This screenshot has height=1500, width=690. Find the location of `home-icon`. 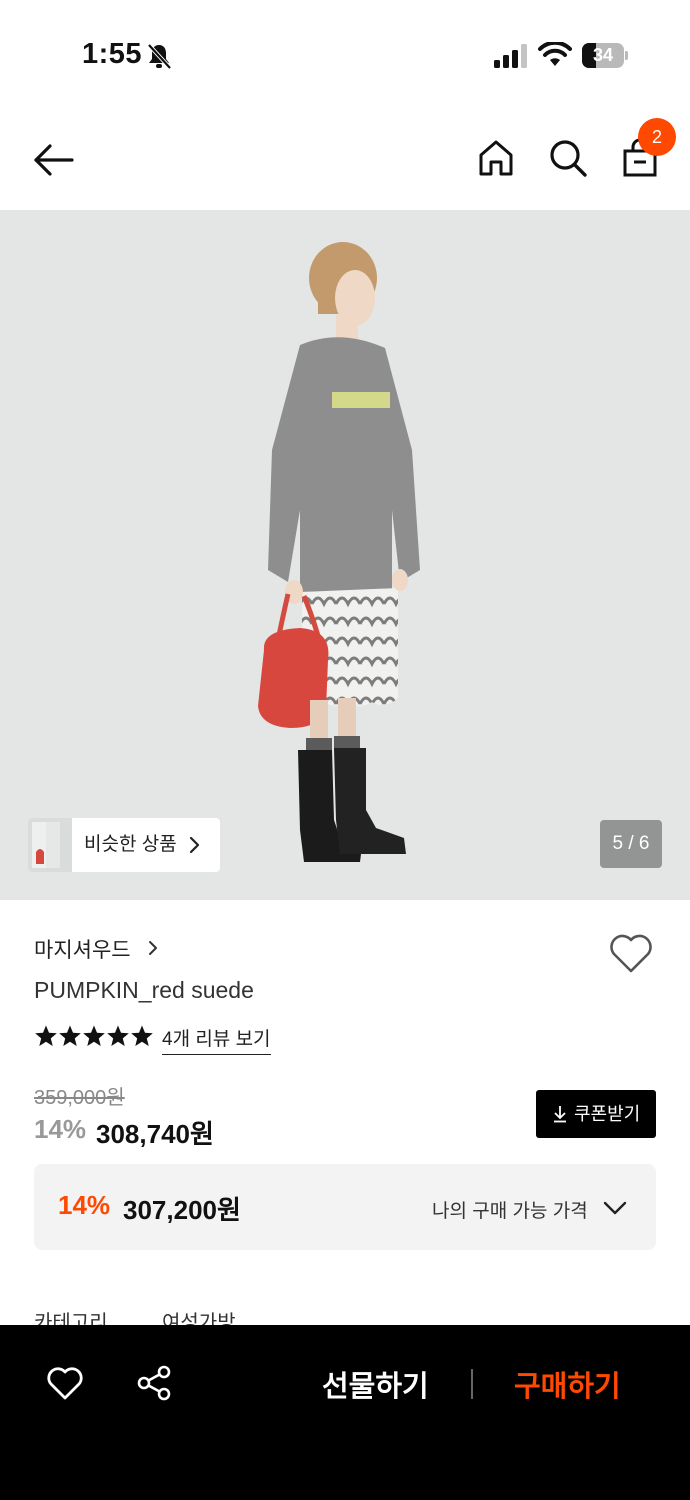

home-icon is located at coordinates (496, 158).